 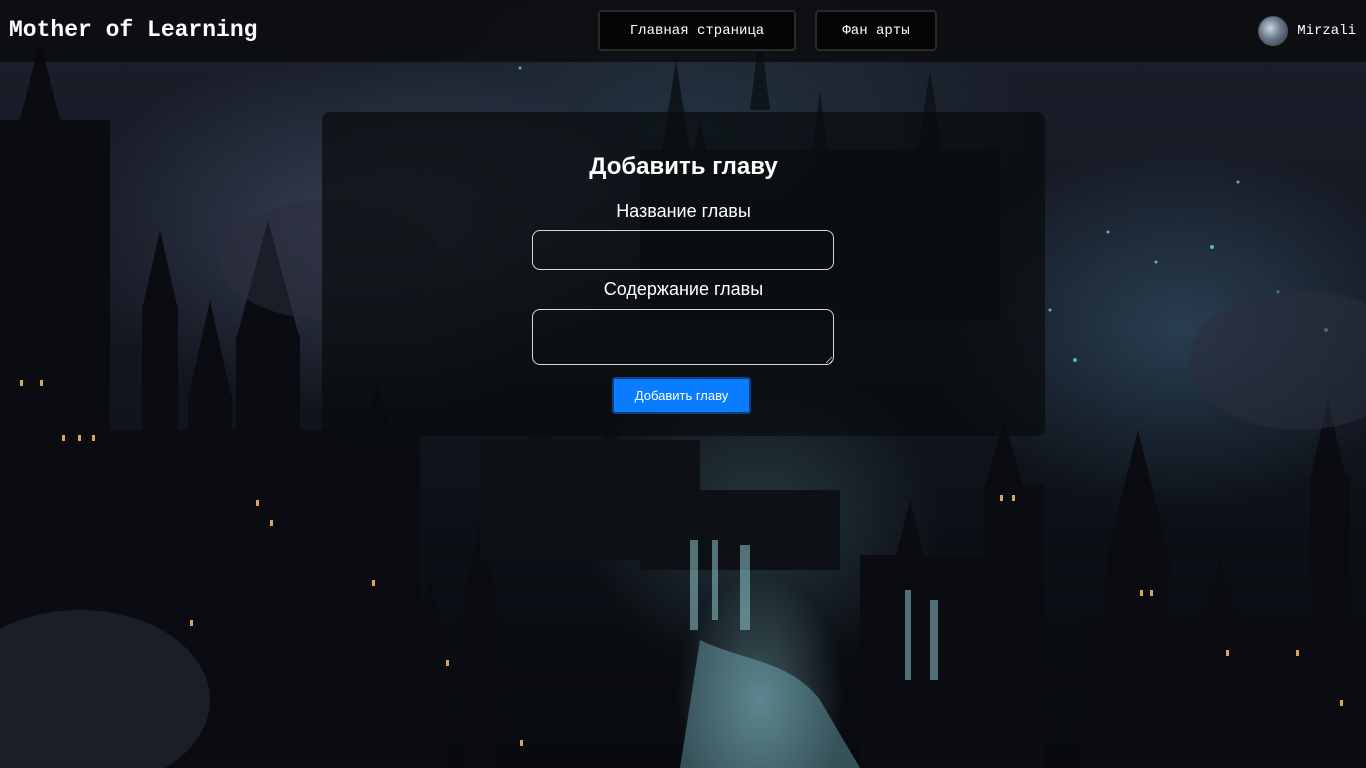 I want to click on avatar, so click(x=1273, y=31).